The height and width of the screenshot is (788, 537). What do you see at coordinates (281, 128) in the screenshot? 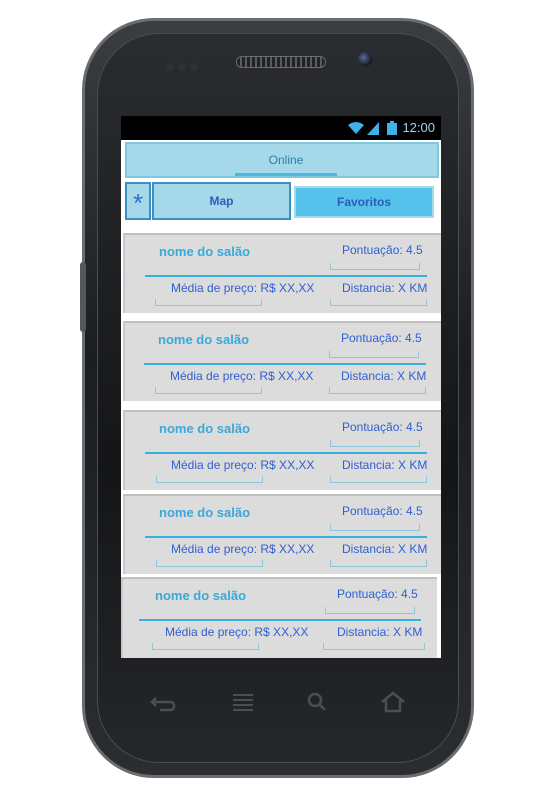
I see `status-bar: 12:00` at bounding box center [281, 128].